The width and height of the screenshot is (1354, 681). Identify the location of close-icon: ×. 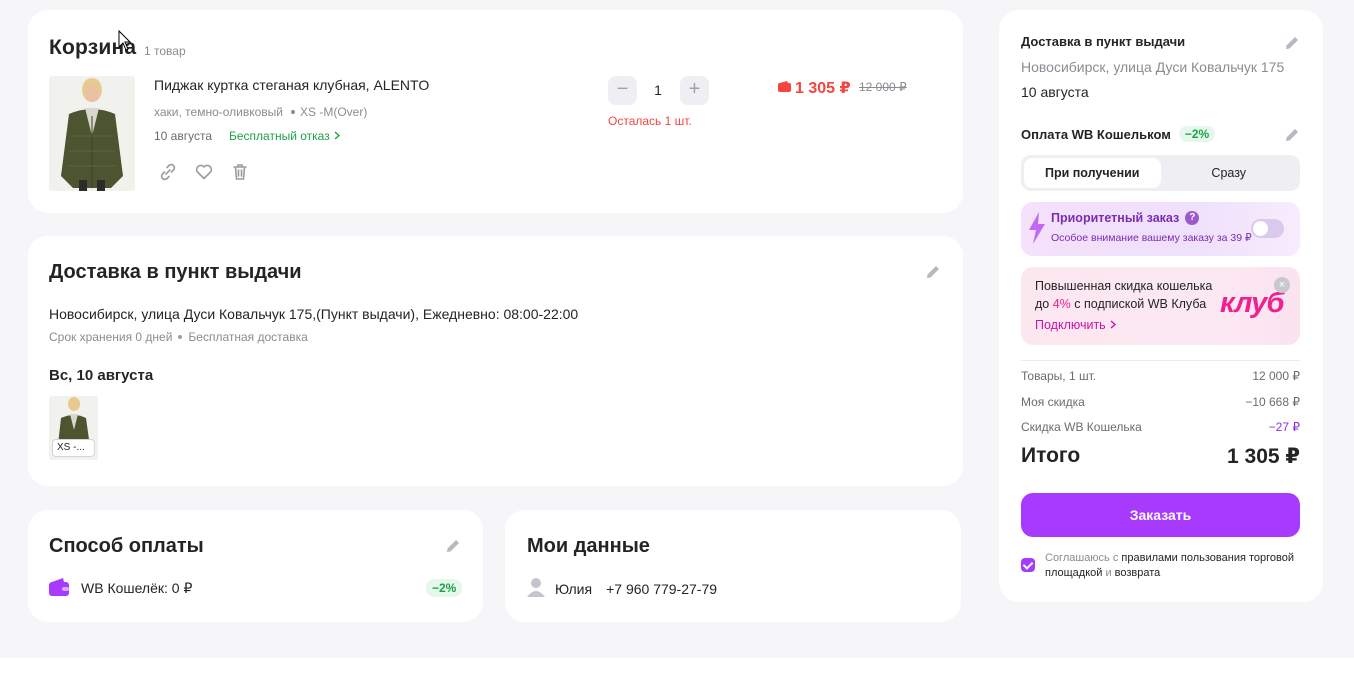
(1282, 285).